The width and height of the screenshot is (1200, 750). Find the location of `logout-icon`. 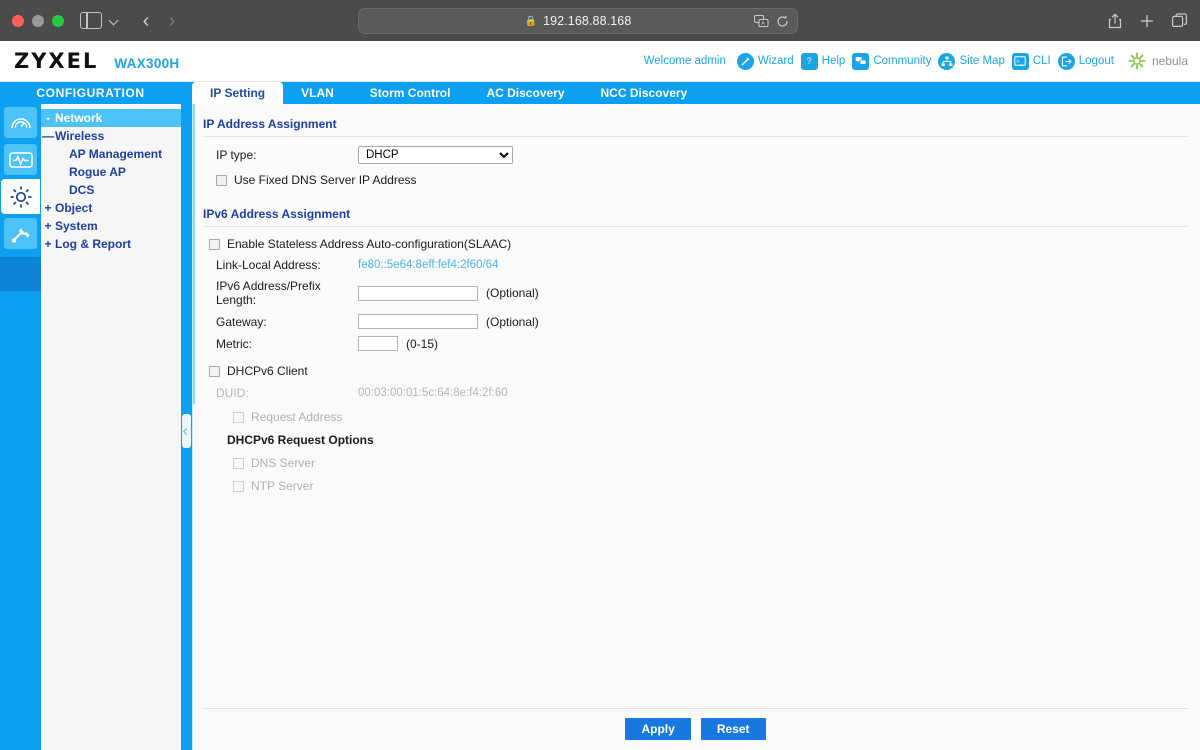

logout-icon is located at coordinates (1066, 61).